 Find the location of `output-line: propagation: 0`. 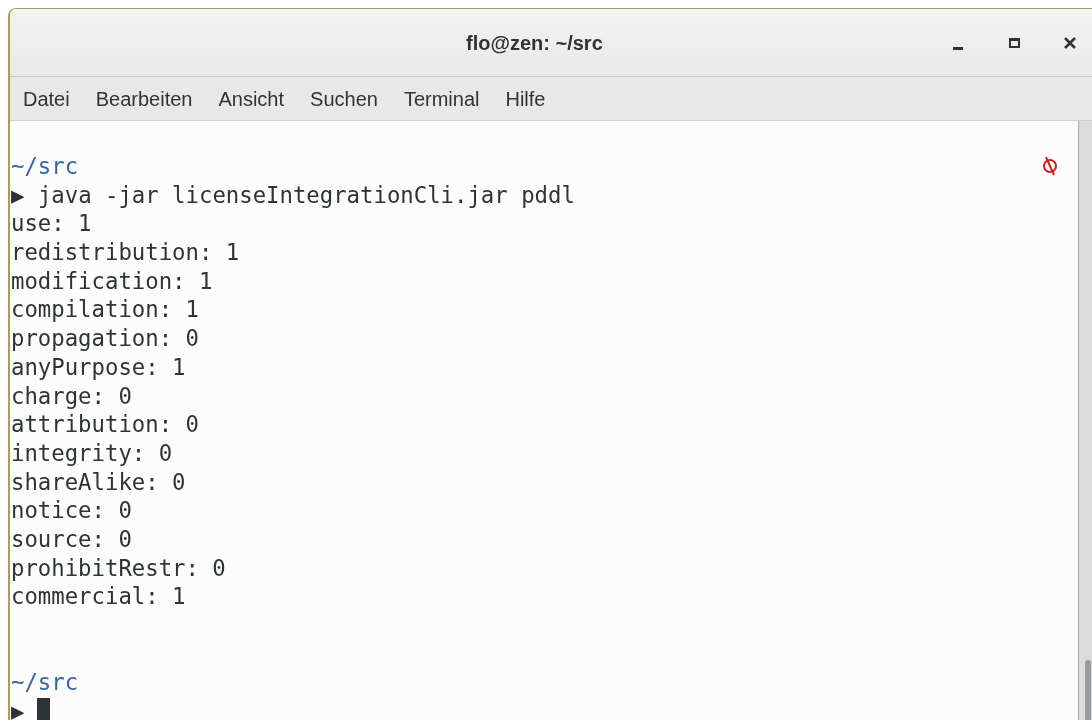

output-line: propagation: 0 is located at coordinates (105, 338).